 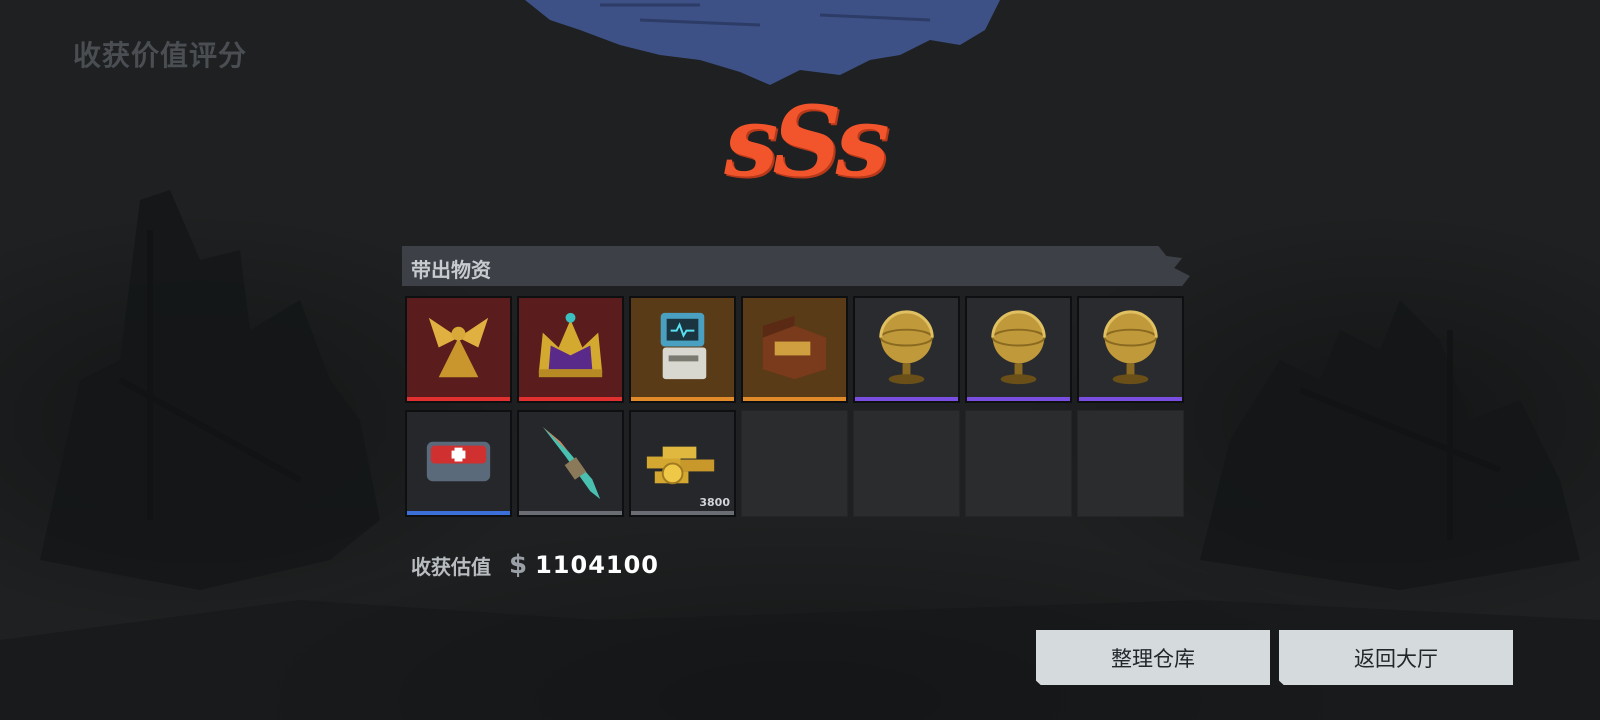 I want to click on music-box-icon, so click(x=794, y=347).